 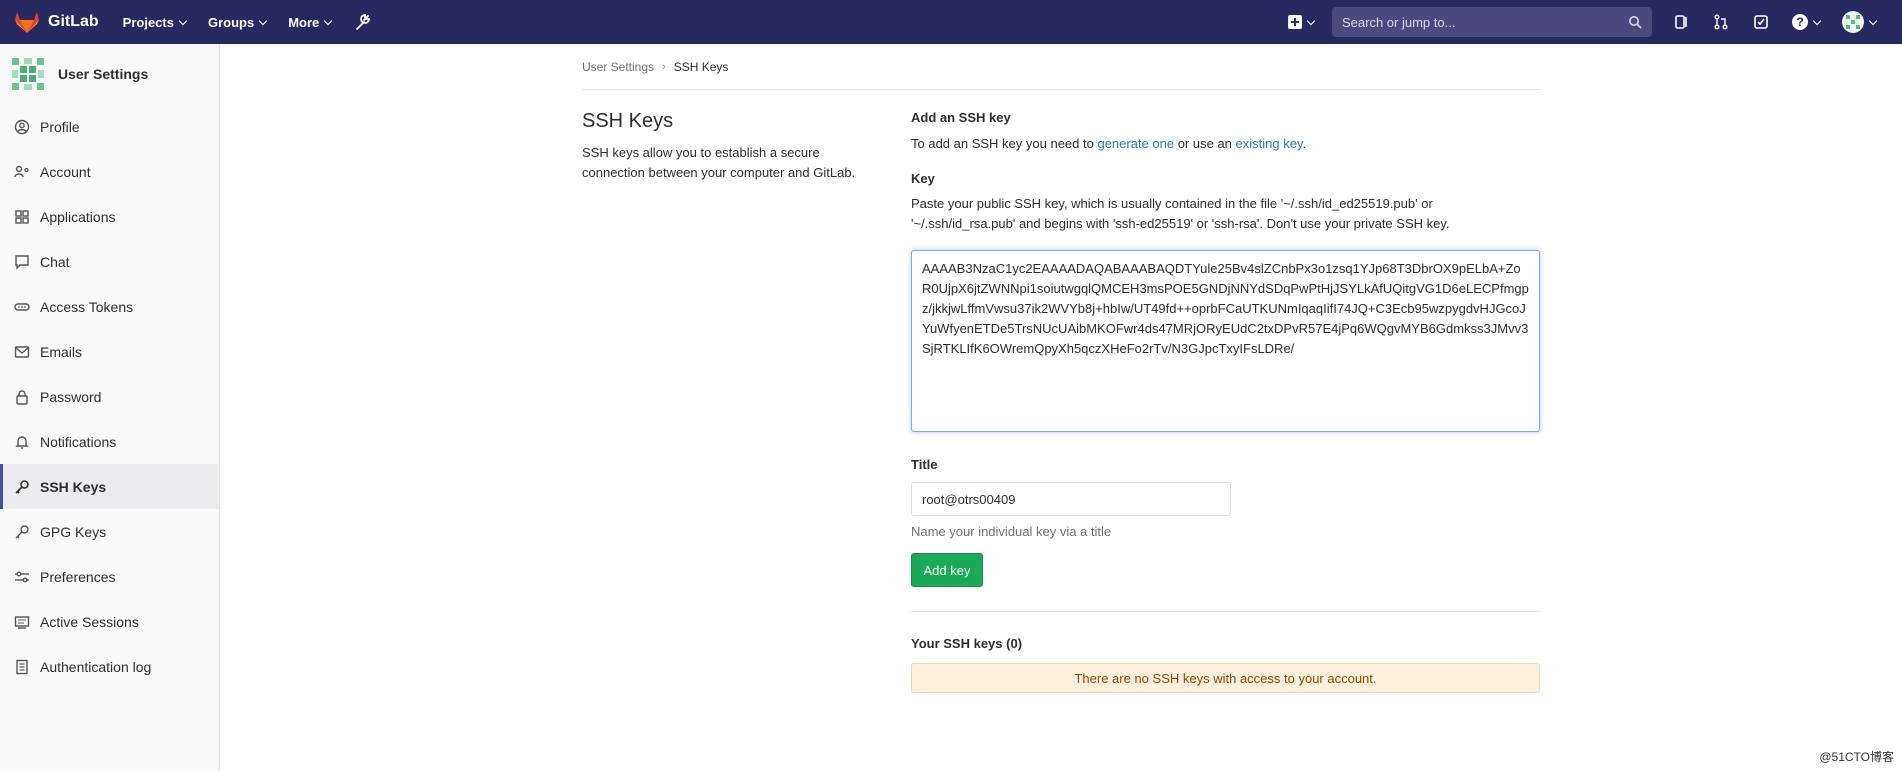 I want to click on todos-button, so click(x=1761, y=22).